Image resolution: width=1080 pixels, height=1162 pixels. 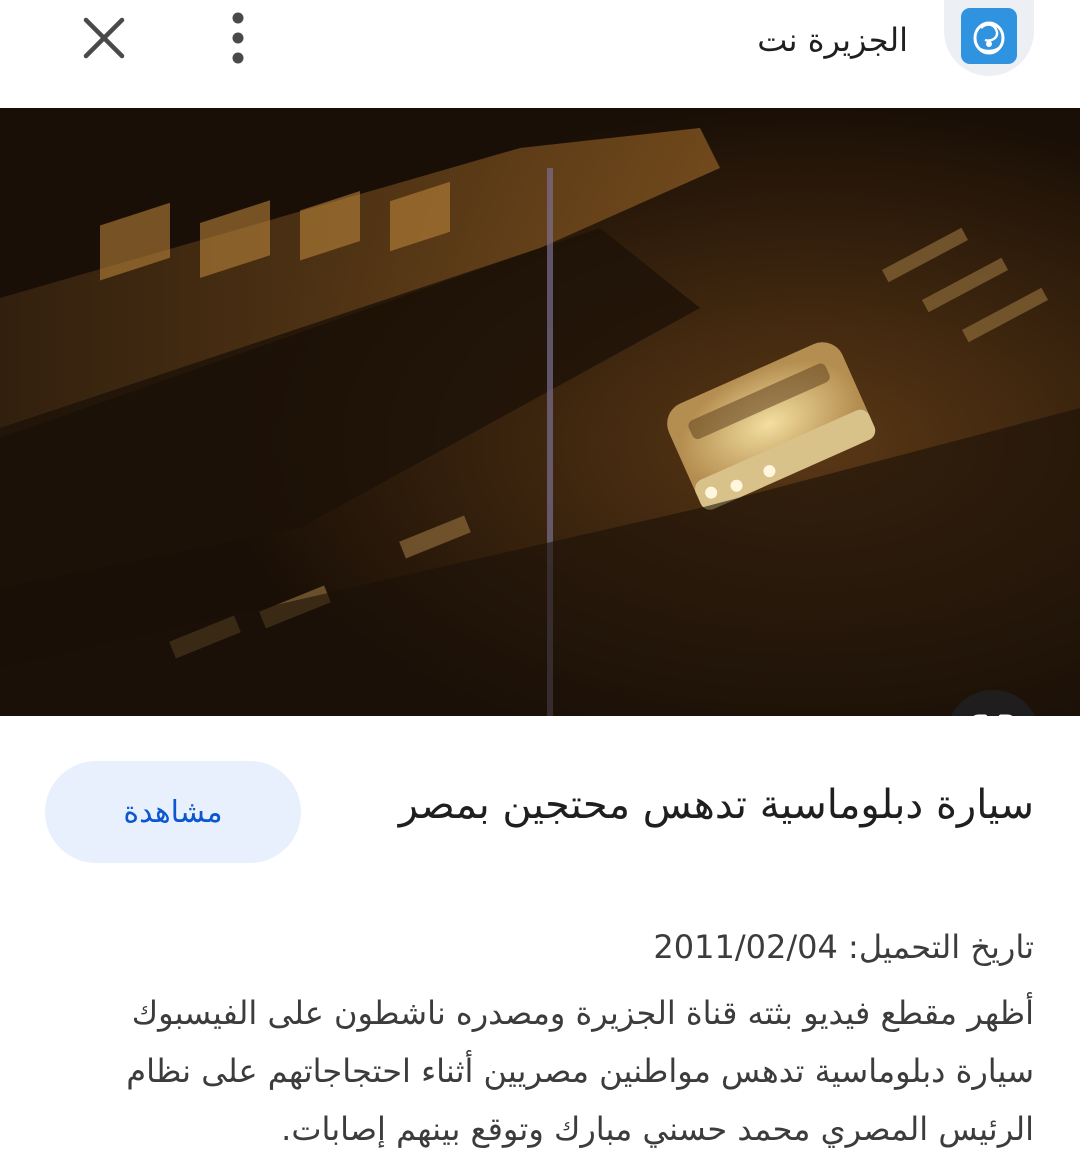 I want to click on more-vert-icon, so click(x=238, y=38).